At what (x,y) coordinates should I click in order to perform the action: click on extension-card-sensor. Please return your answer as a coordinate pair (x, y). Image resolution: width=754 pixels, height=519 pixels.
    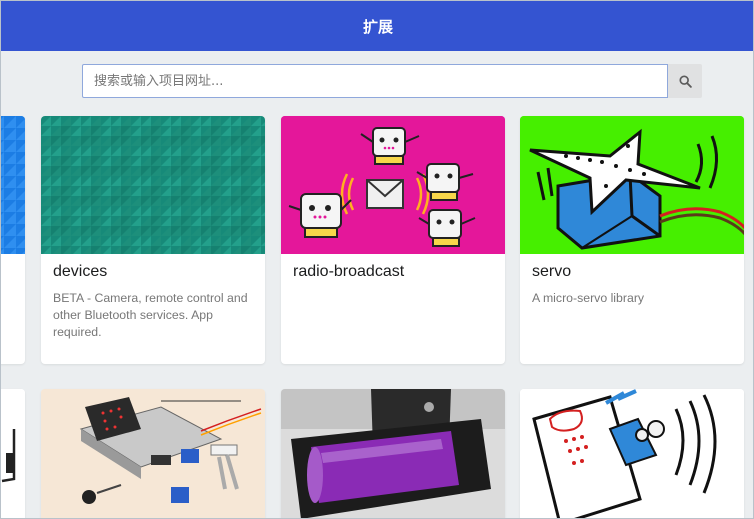
    Looking at the image, I should click on (632, 453).